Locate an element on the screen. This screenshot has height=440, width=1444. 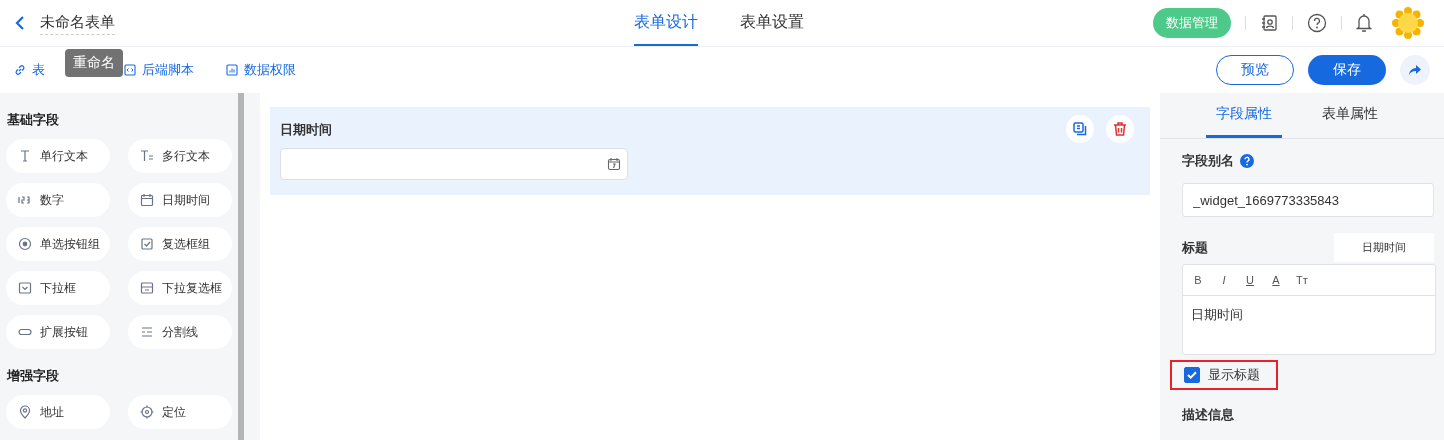
checkbox-label: 显示标题 is located at coordinates (1234, 375).